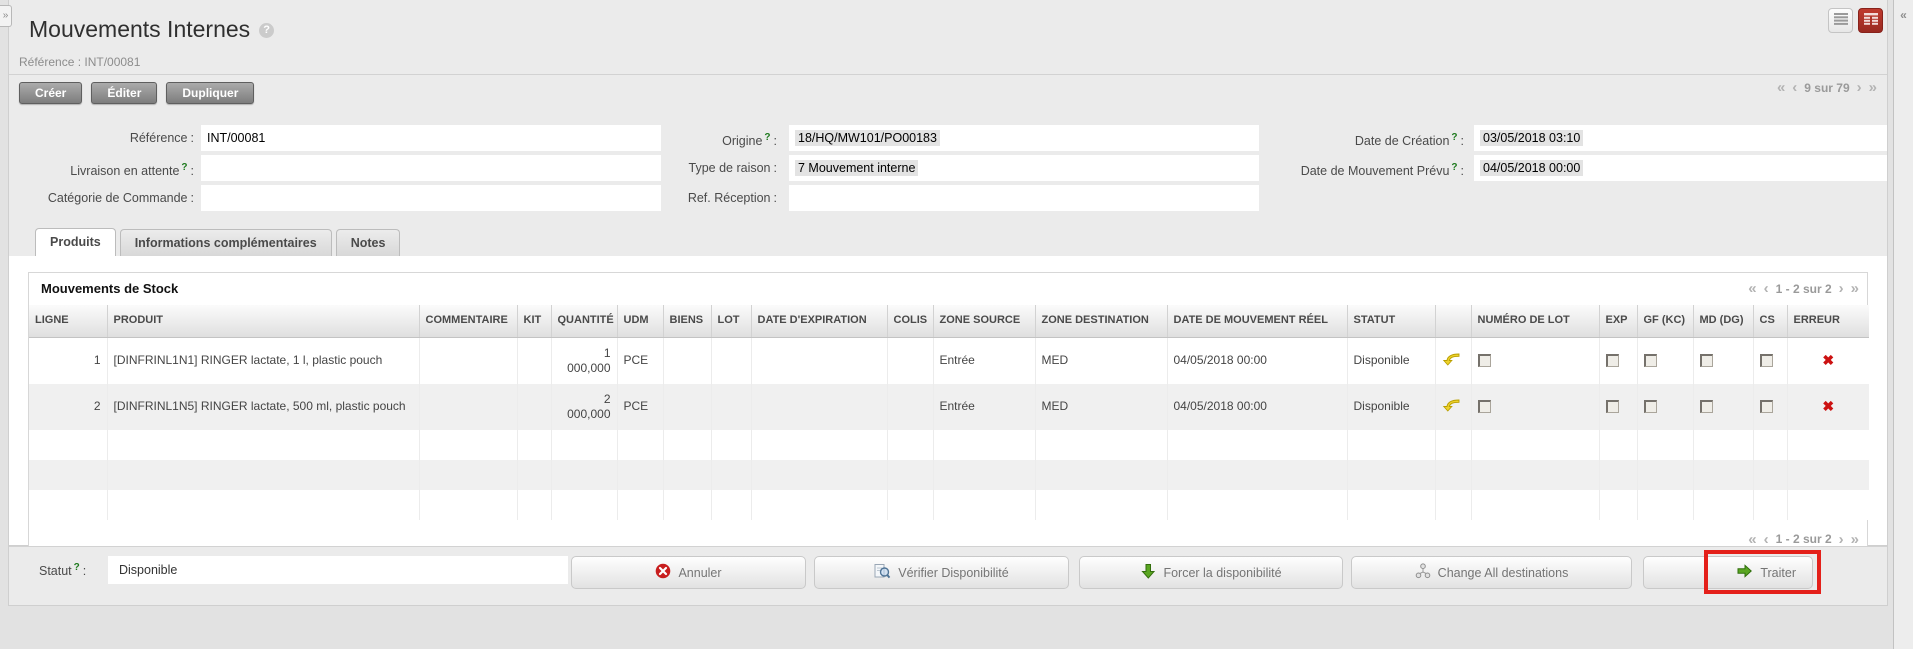 The height and width of the screenshot is (649, 1913). I want to click on col-cs: CS, so click(1770, 321).